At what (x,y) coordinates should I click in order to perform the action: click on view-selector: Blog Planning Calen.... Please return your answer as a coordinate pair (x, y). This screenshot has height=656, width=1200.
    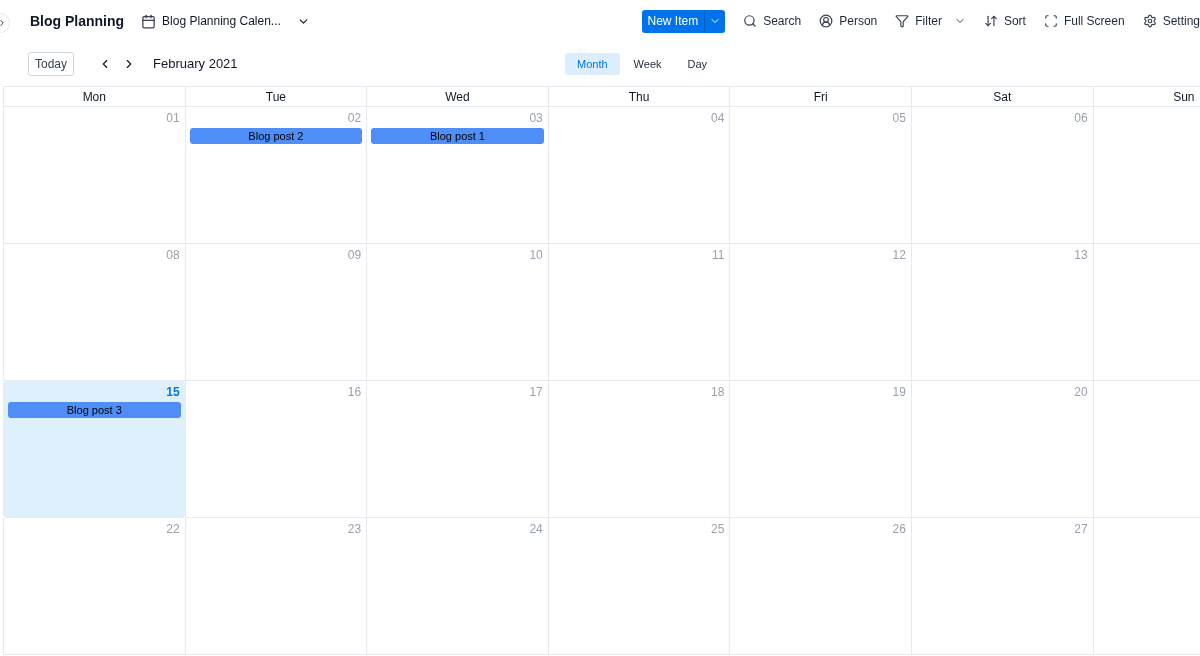
    Looking at the image, I should click on (225, 21).